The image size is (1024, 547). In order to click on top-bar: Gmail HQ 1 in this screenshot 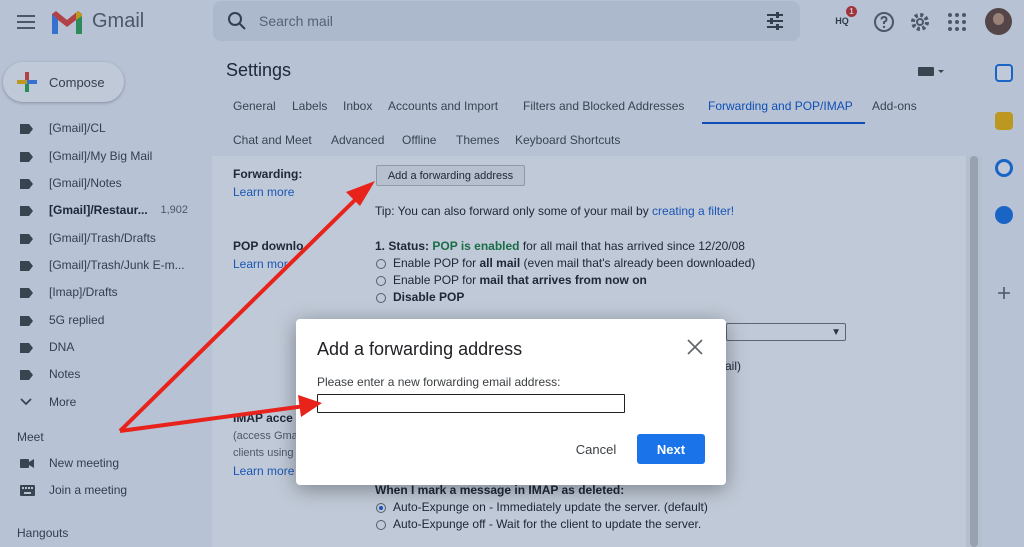, I will do `click(512, 23)`.